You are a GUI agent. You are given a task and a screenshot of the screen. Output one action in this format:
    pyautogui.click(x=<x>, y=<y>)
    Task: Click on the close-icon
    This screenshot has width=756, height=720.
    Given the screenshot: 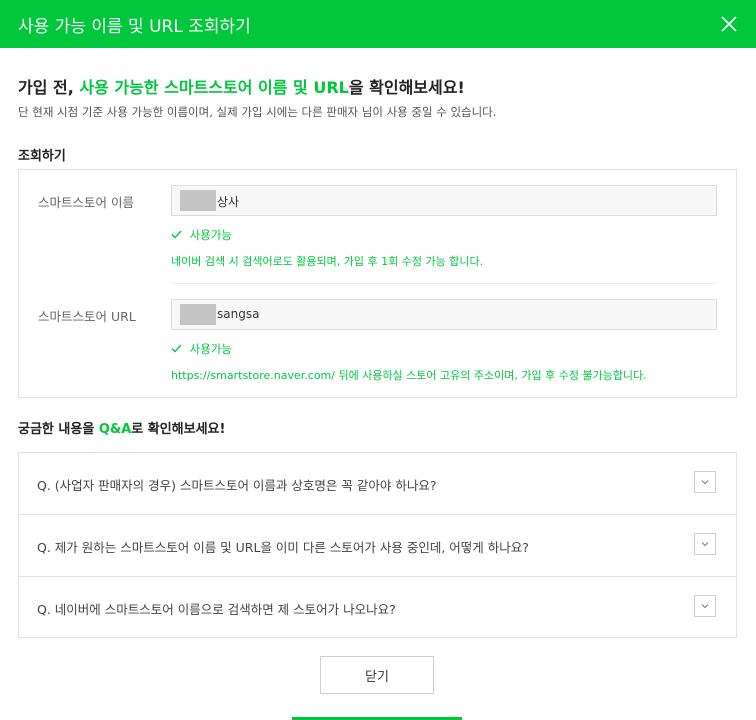 What is the action you would take?
    pyautogui.click(x=729, y=24)
    